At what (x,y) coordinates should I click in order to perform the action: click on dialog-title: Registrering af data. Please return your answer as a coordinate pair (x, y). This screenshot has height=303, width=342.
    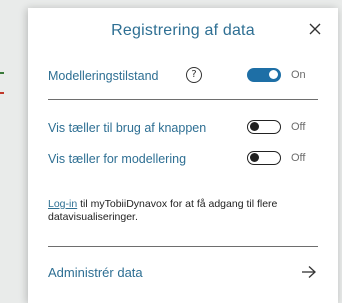
    Looking at the image, I should click on (183, 30).